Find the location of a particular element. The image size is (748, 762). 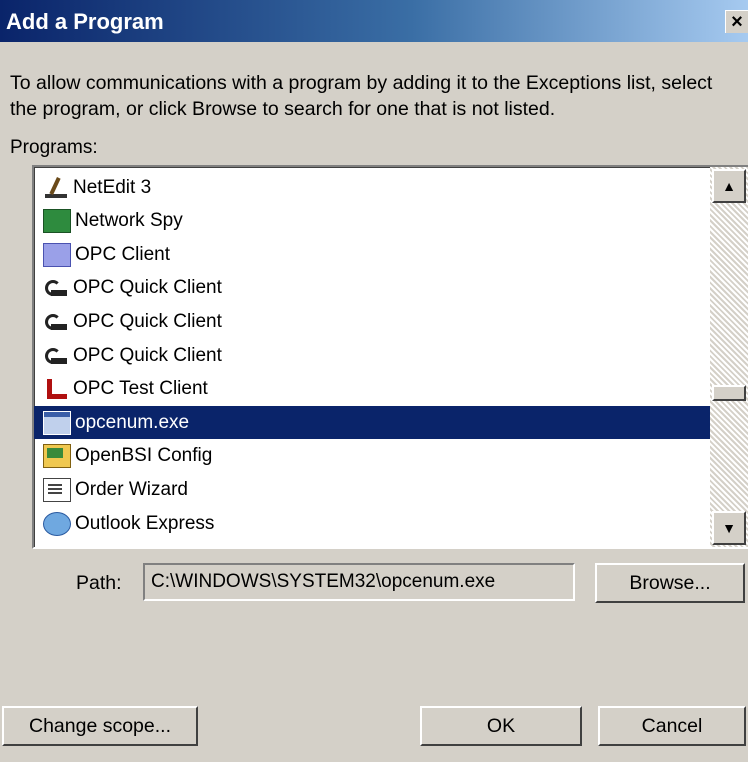

title-bar: Add a Program × is located at coordinates (374, 21).